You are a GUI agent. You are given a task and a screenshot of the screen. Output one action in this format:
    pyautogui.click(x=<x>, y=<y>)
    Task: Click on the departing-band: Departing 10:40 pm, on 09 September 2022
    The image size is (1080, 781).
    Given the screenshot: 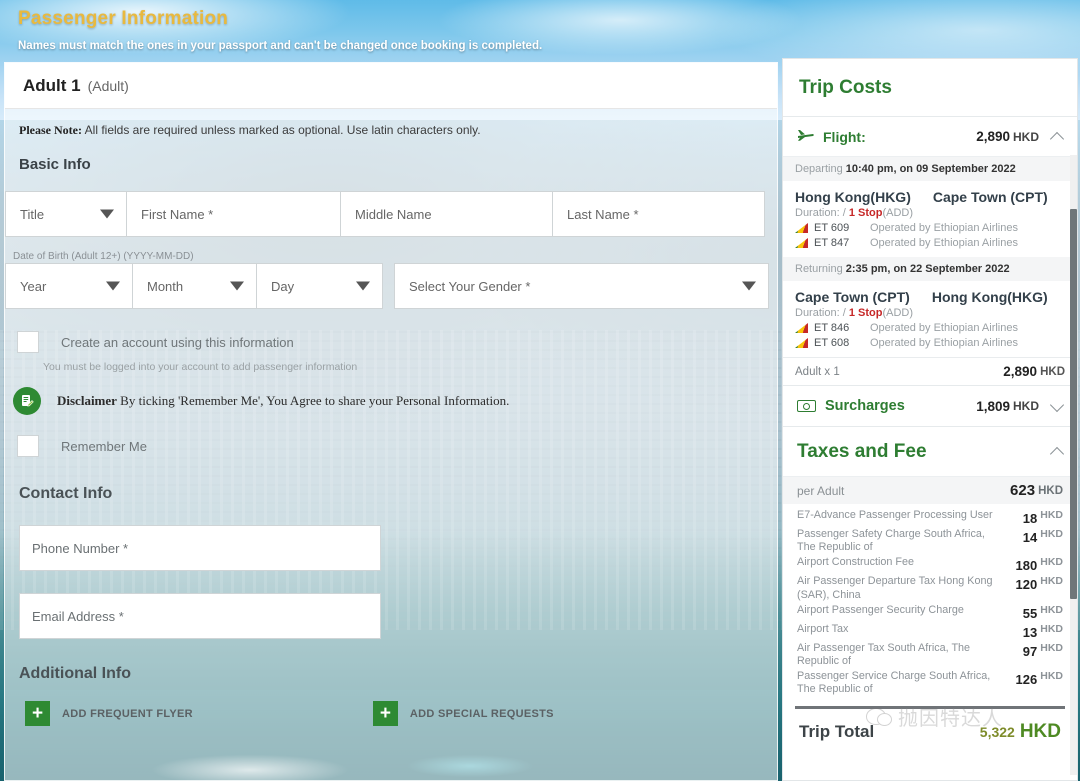 What is the action you would take?
    pyautogui.click(x=930, y=169)
    